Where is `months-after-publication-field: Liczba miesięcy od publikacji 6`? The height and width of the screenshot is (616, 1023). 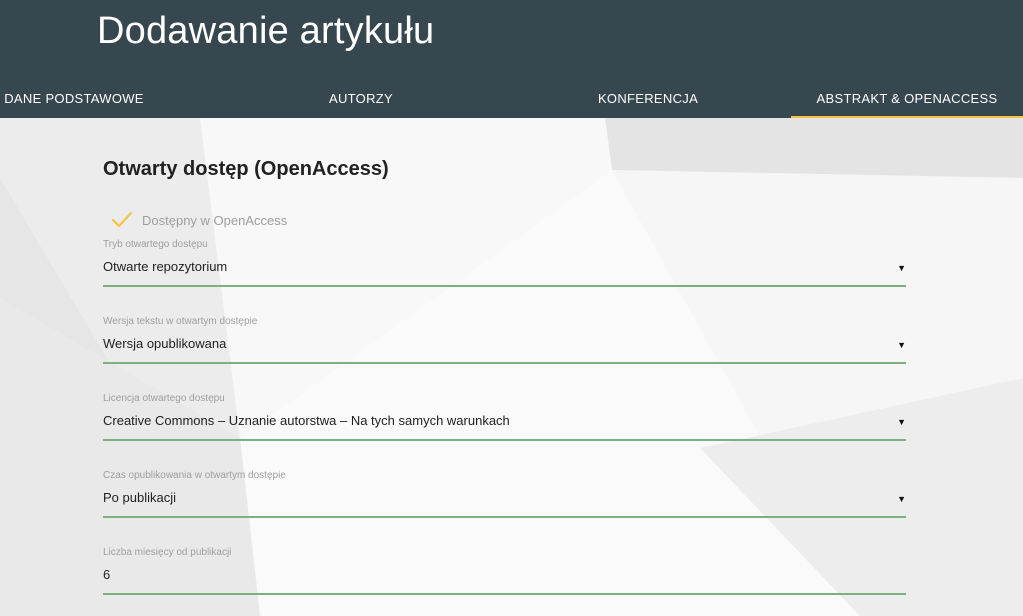 months-after-publication-field: Liczba miesięcy od publikacji 6 is located at coordinates (504, 572).